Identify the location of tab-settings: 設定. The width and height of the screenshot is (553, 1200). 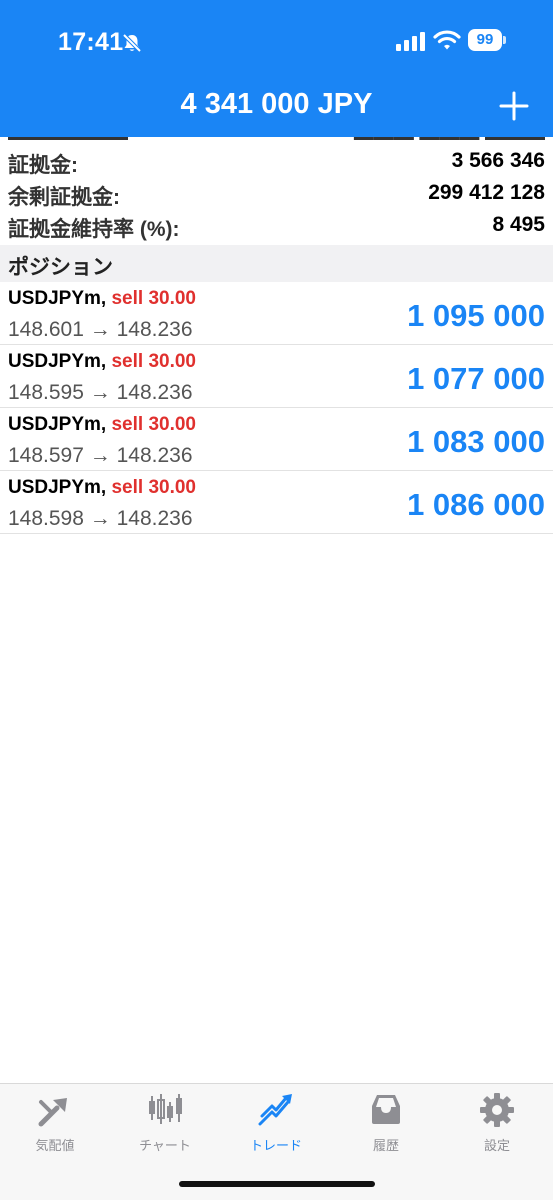
(497, 1123).